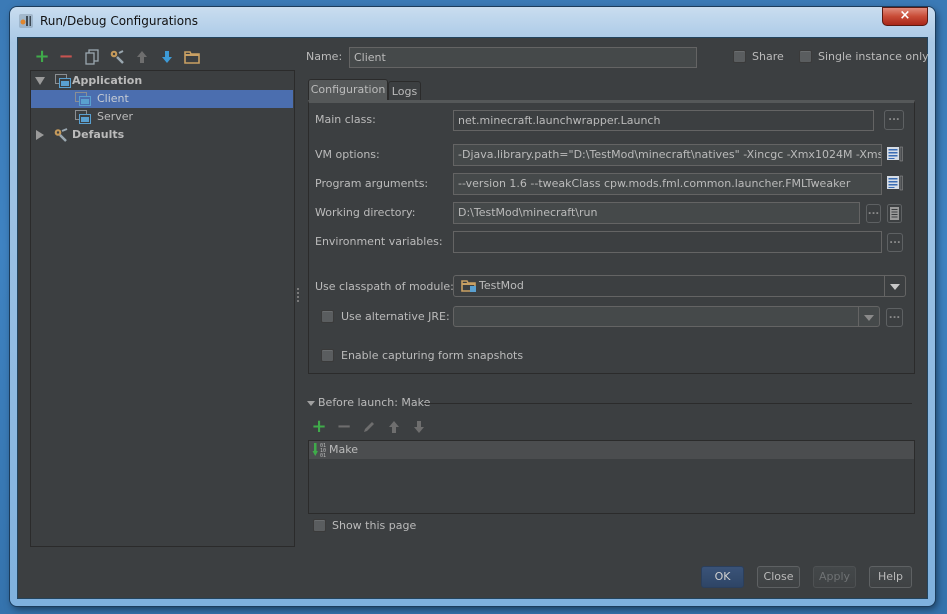  What do you see at coordinates (162, 99) in the screenshot?
I see `tree-item-client: Client` at bounding box center [162, 99].